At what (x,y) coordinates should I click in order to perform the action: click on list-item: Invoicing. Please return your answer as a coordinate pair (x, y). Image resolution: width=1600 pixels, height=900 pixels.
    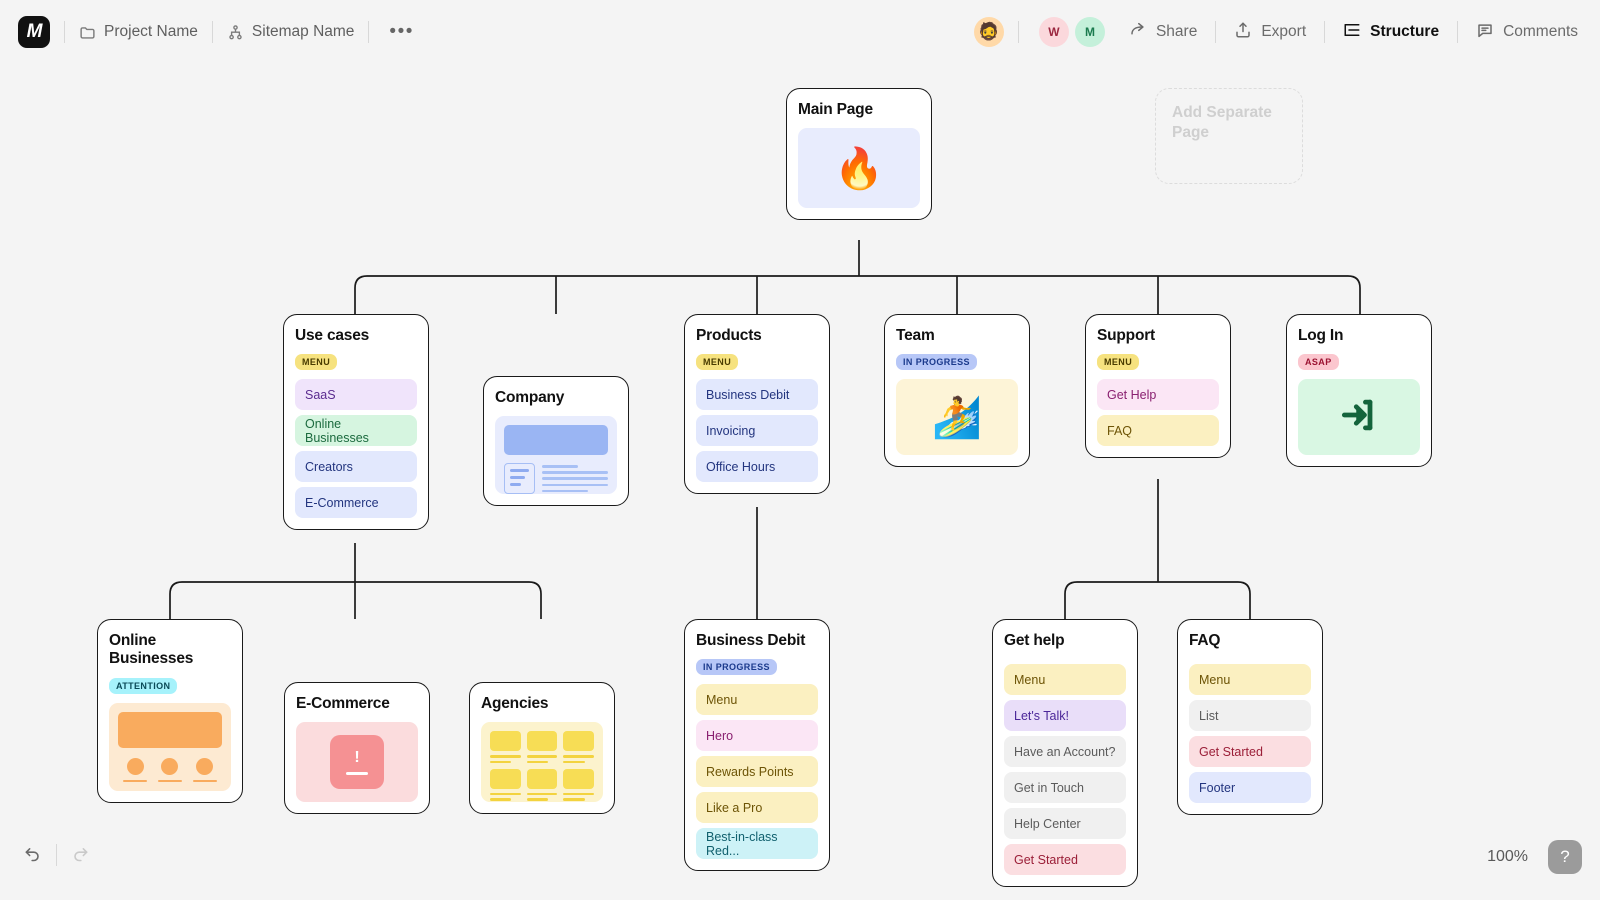
    Looking at the image, I should click on (757, 431).